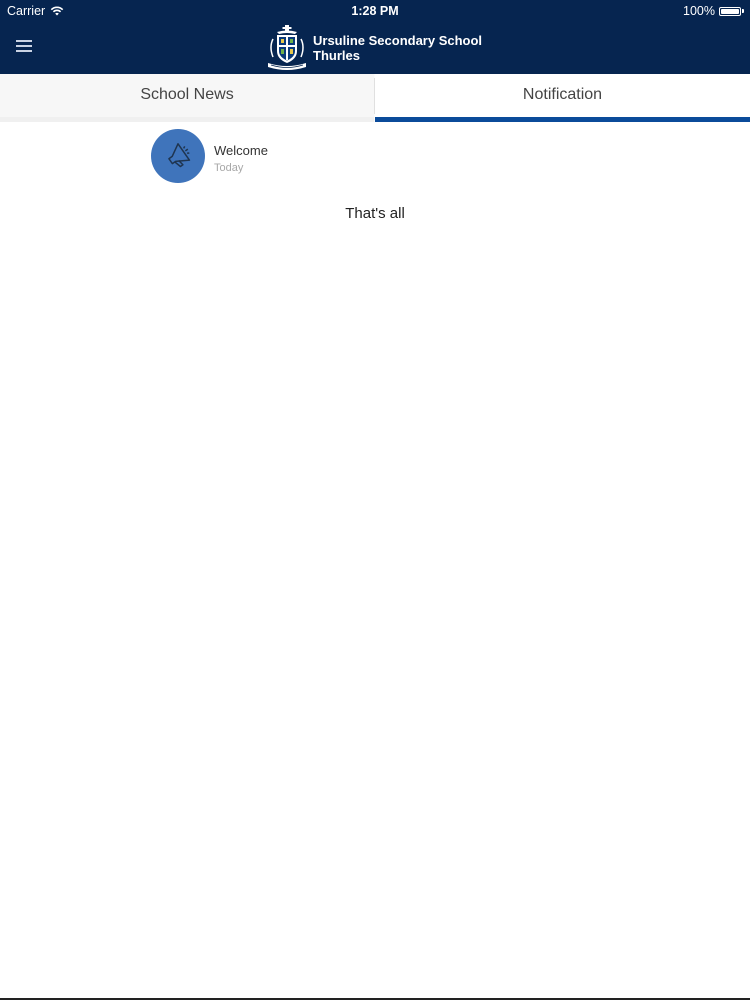  I want to click on brand: Ursuline Secondary School Thurles, so click(384, 48).